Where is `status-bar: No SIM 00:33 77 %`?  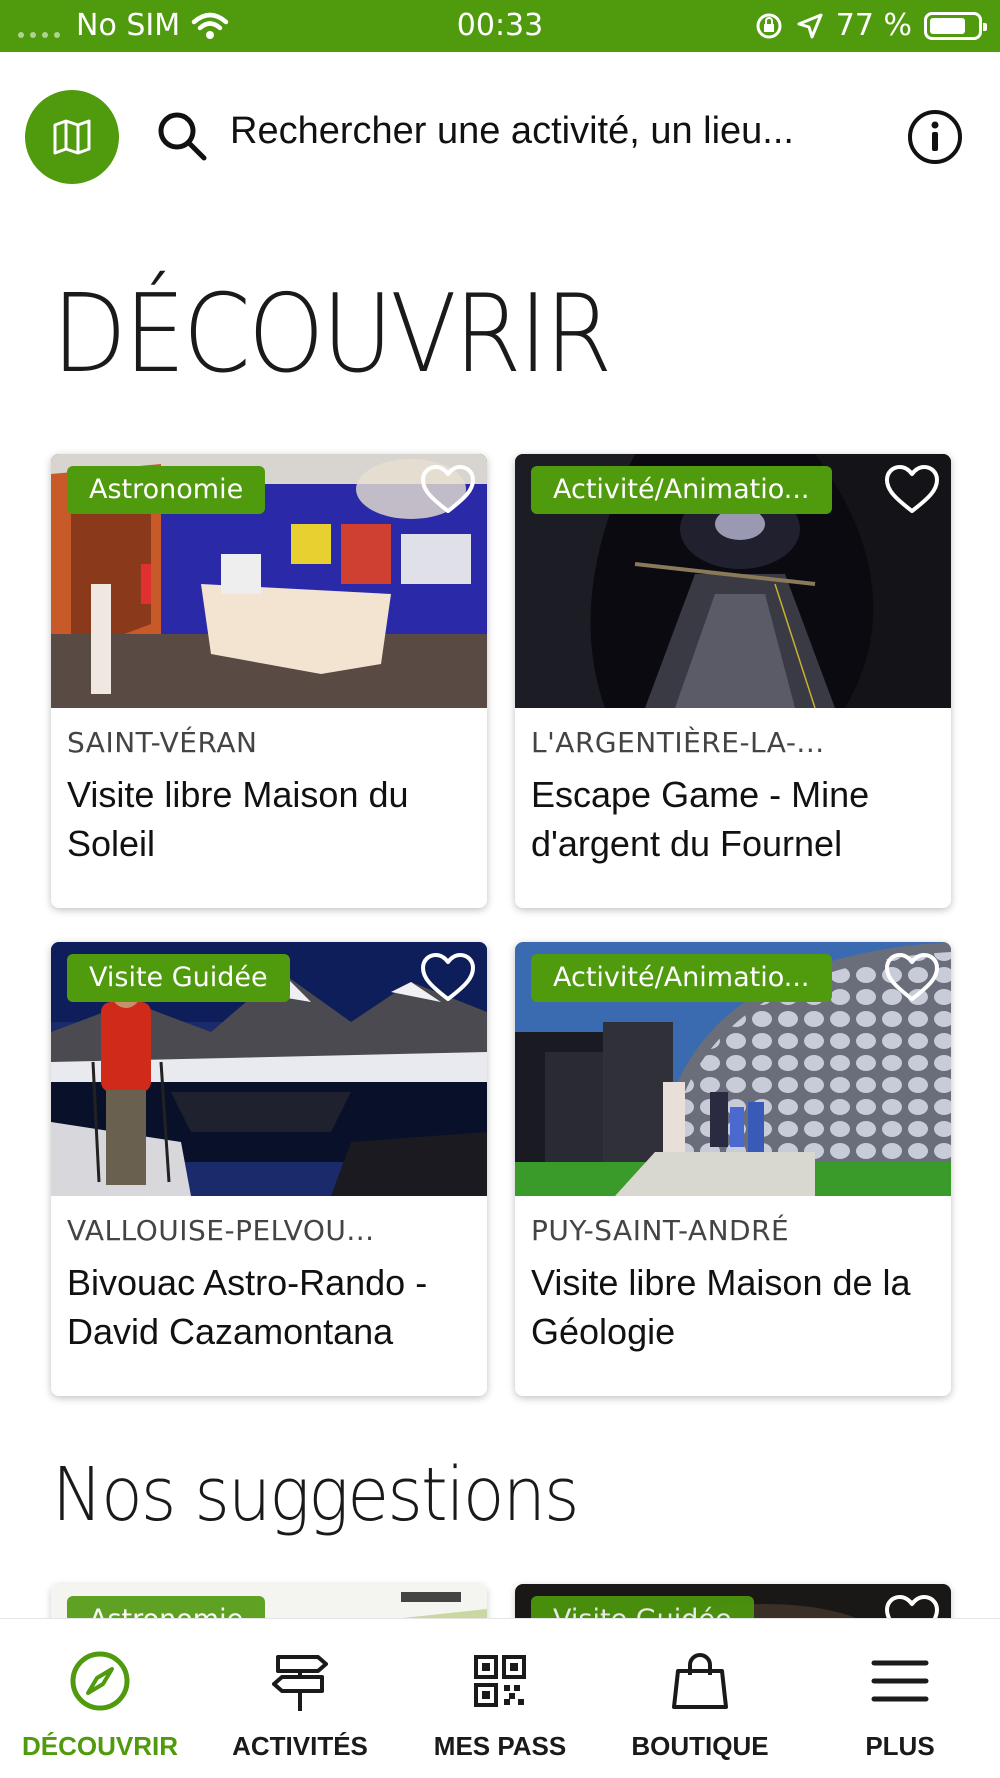
status-bar: No SIM 00:33 77 % is located at coordinates (500, 26).